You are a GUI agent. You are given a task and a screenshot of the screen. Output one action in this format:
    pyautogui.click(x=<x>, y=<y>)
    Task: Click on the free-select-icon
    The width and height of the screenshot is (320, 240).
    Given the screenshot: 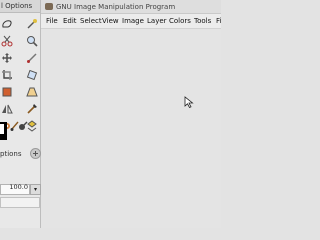 What is the action you would take?
    pyautogui.click(x=7, y=24)
    